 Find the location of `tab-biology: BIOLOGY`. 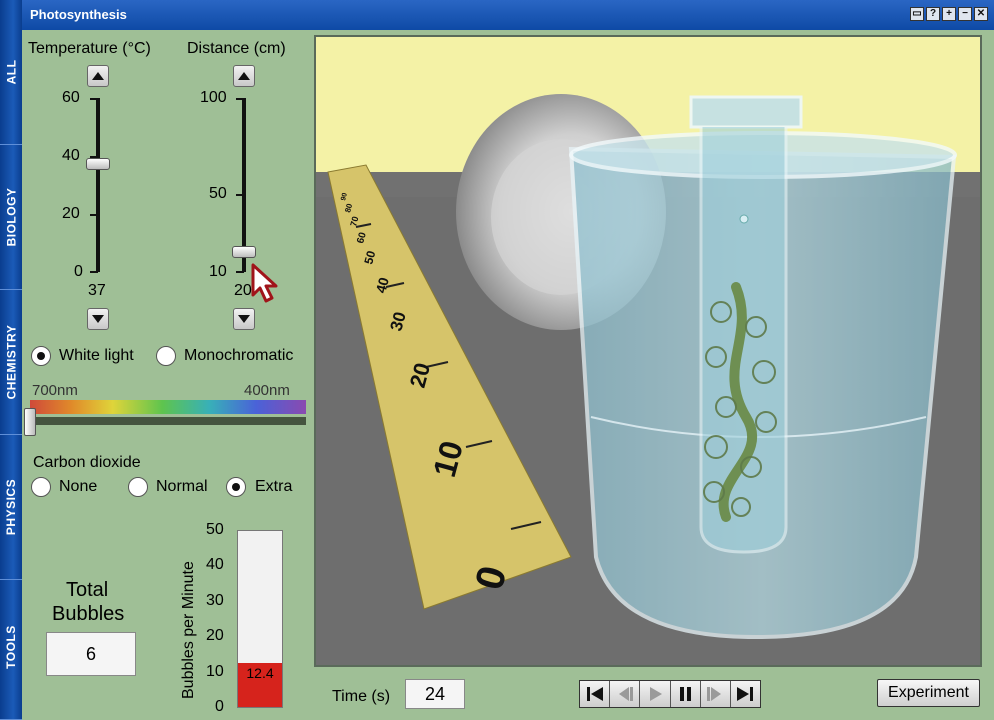

tab-biology: BIOLOGY is located at coordinates (11, 217).